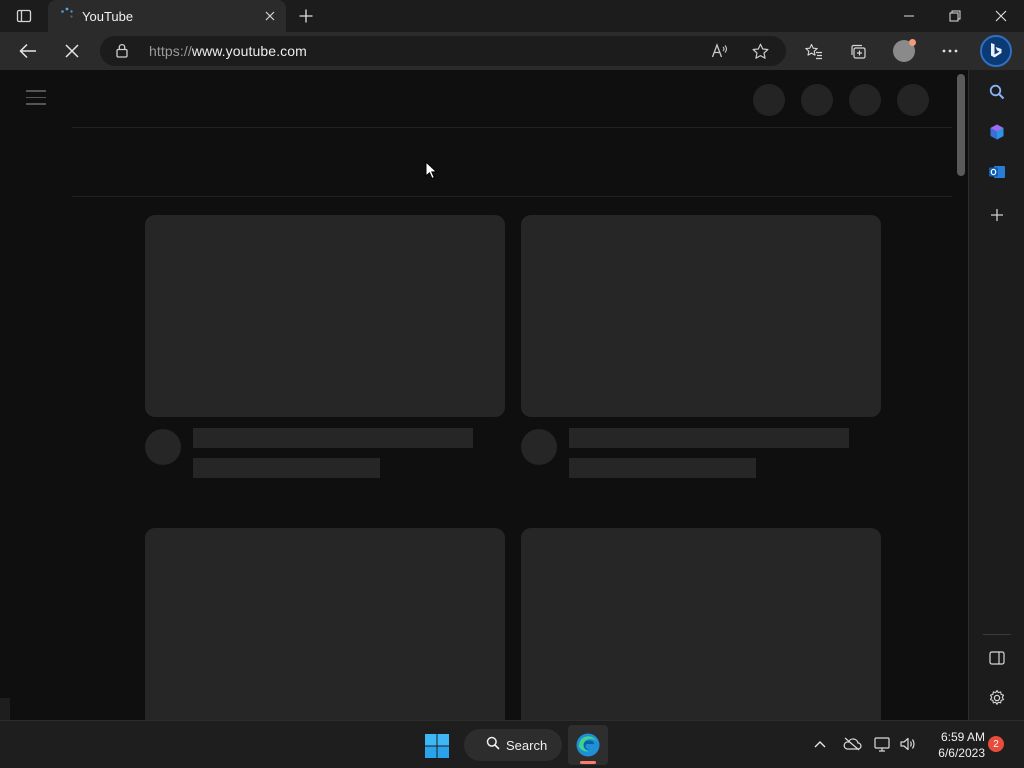  I want to click on tab-close-icon, so click(270, 16).